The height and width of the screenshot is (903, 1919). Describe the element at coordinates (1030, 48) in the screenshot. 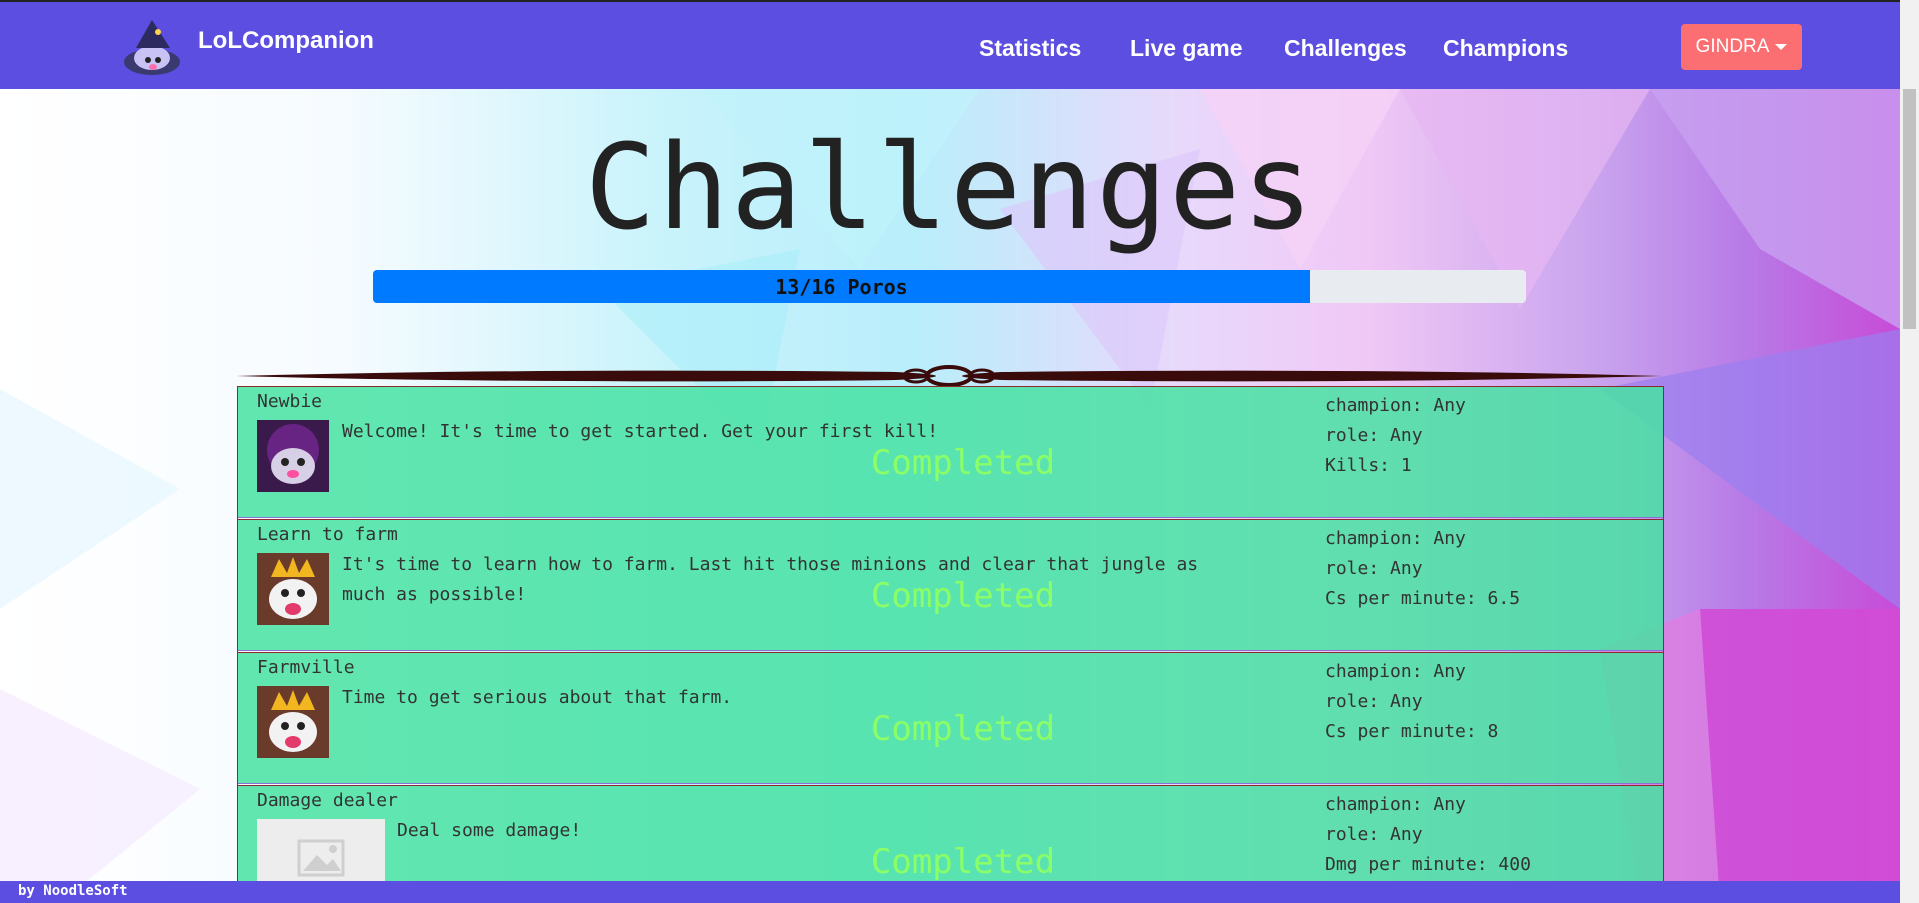

I see `nav-statistics: Statistics` at that location.